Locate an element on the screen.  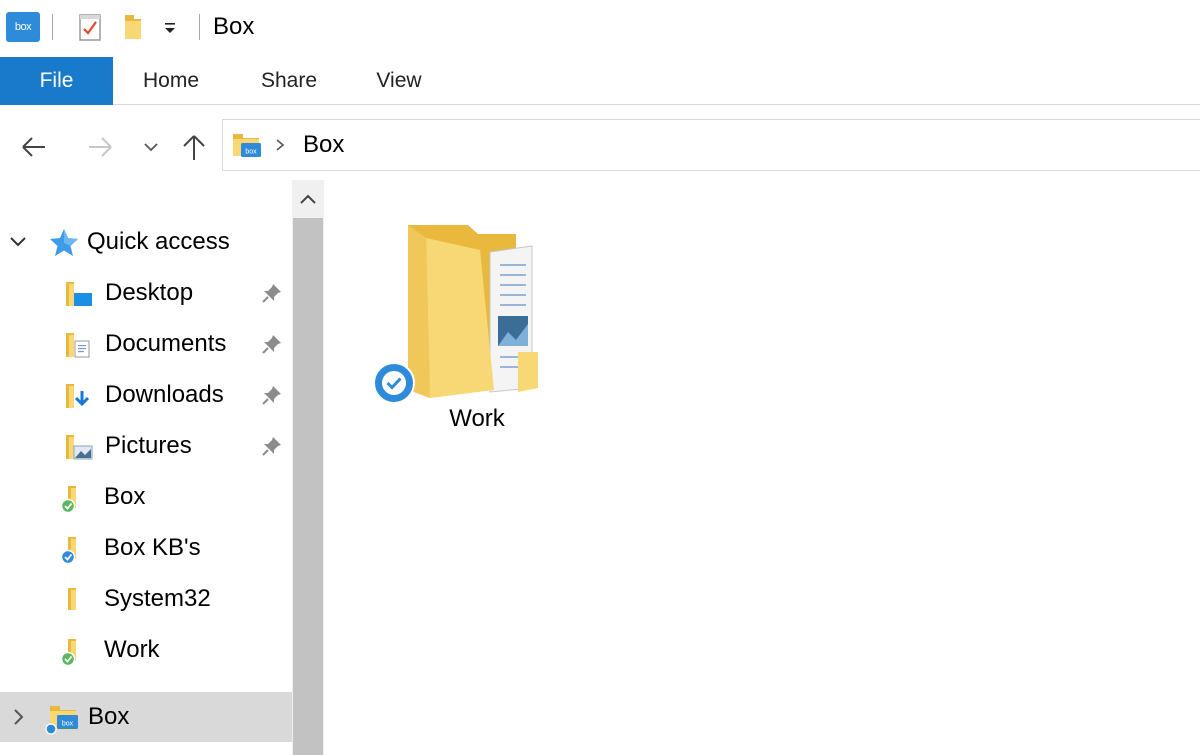
tree-item-system32: System32 is located at coordinates (146, 599).